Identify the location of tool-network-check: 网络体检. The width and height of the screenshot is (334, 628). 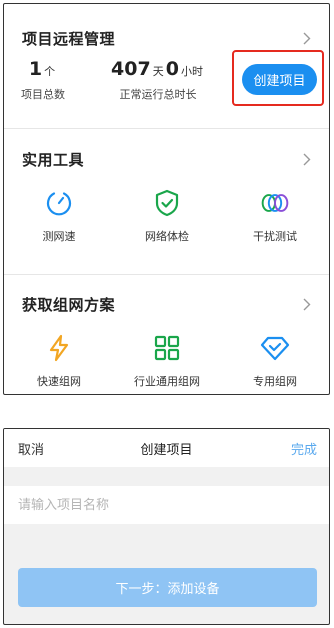
(167, 216).